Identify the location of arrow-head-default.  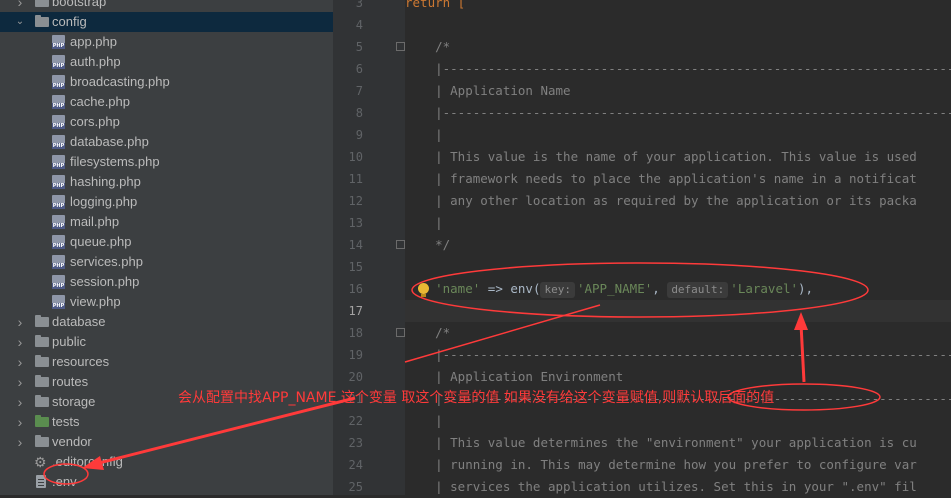
(801, 321).